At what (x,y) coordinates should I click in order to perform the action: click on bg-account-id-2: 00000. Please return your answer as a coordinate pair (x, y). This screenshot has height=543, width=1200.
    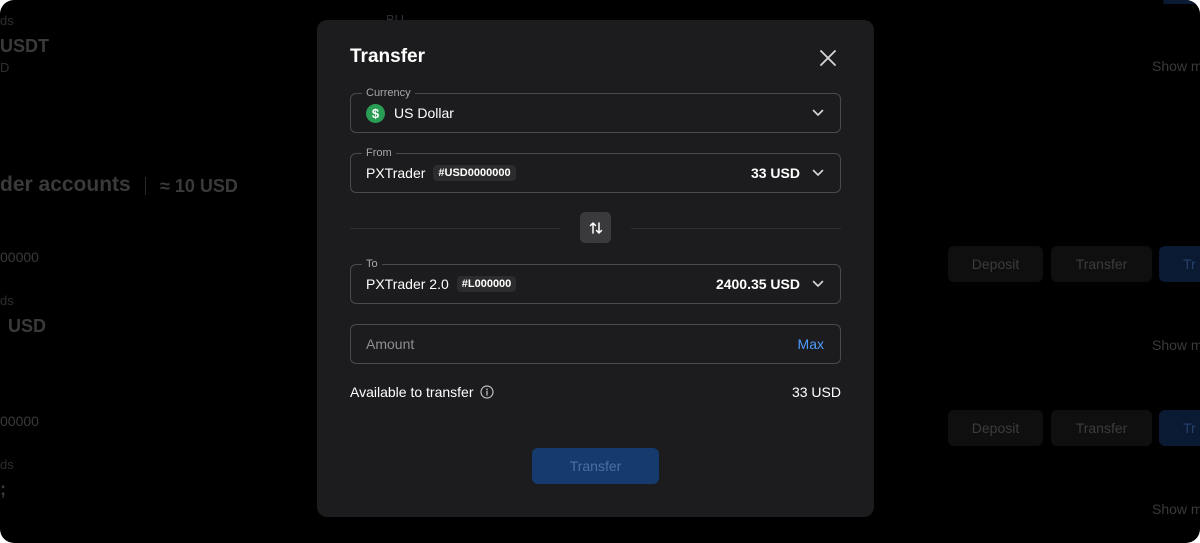
    Looking at the image, I should click on (19, 421).